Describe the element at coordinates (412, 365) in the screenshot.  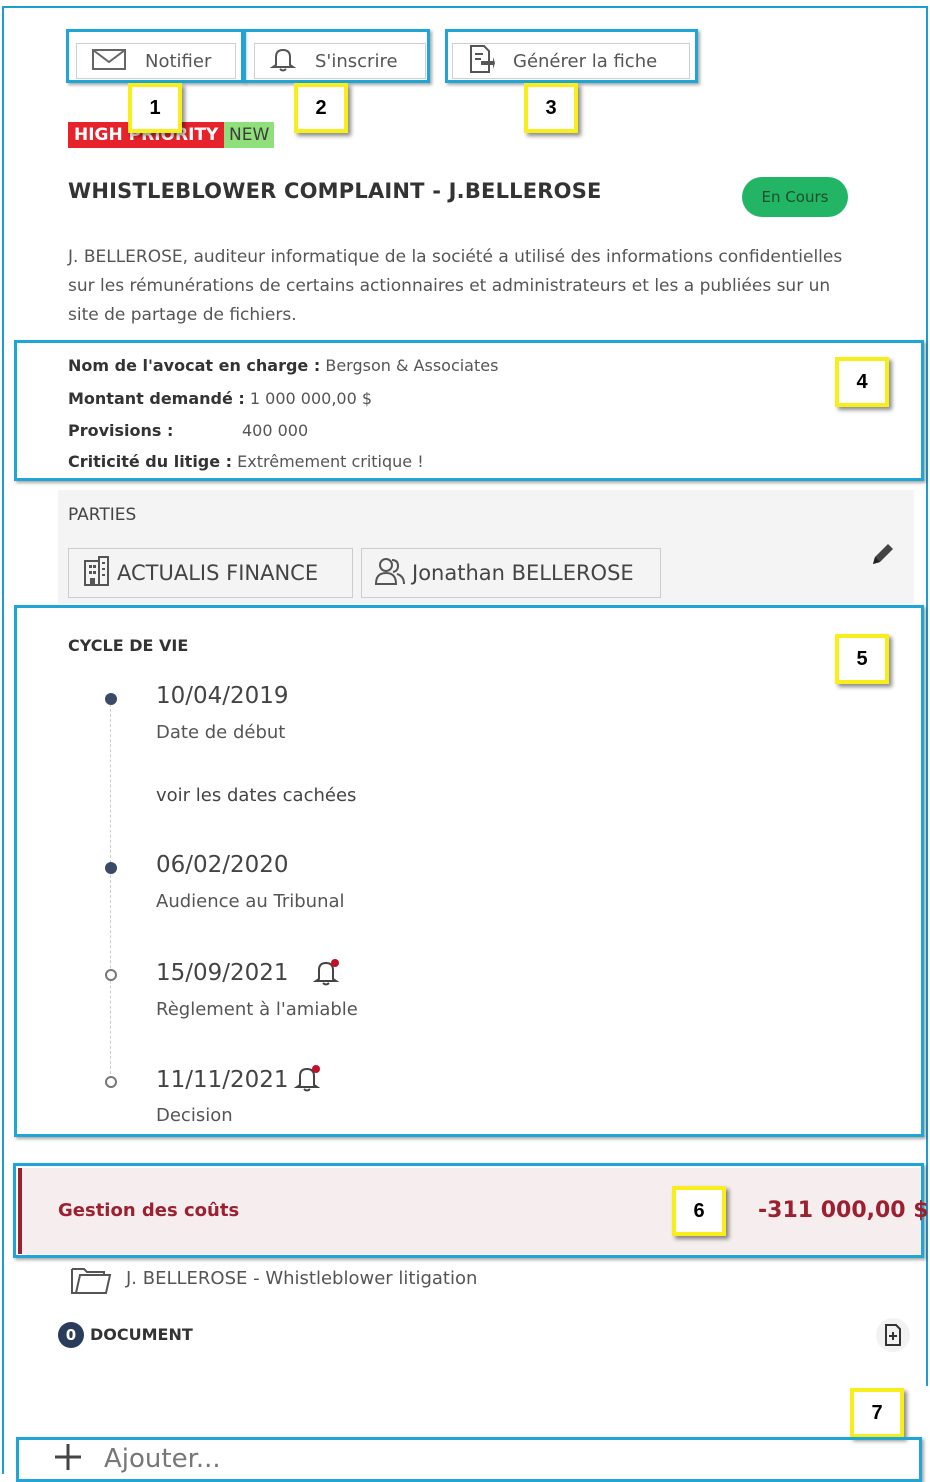
I see `info-value: Bergson & Associates` at that location.